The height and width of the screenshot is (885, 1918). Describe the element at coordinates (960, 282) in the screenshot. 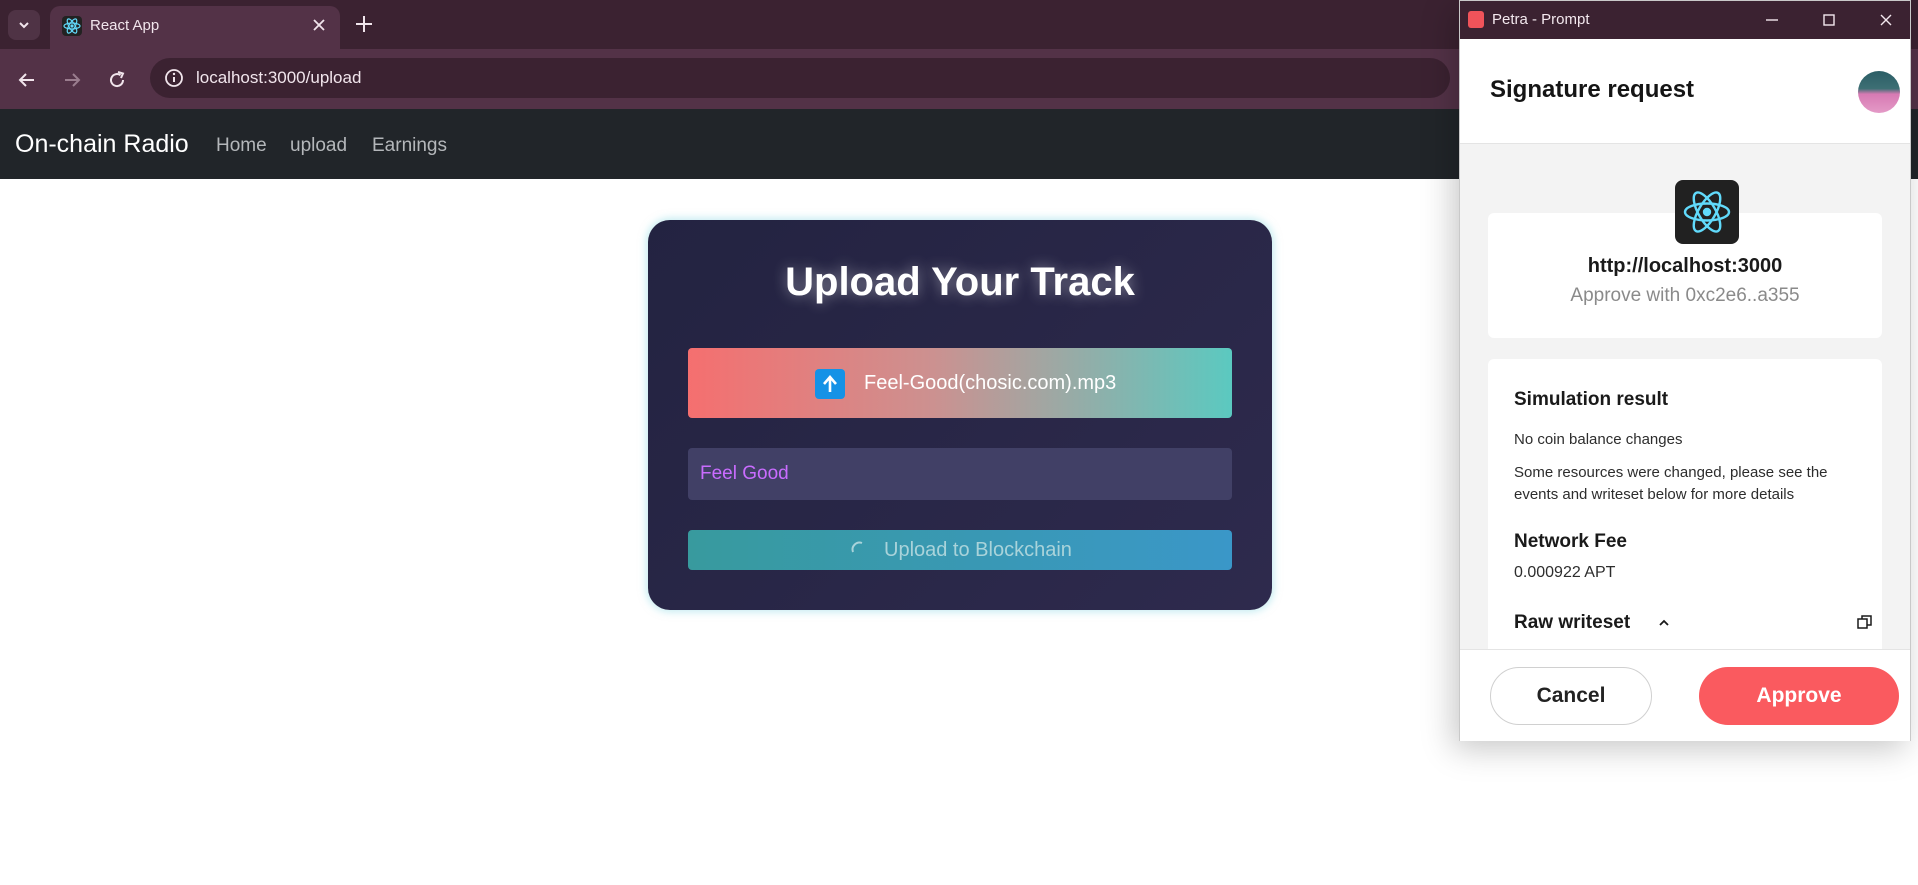

I see `upload-card-title: Upload Your Track` at that location.